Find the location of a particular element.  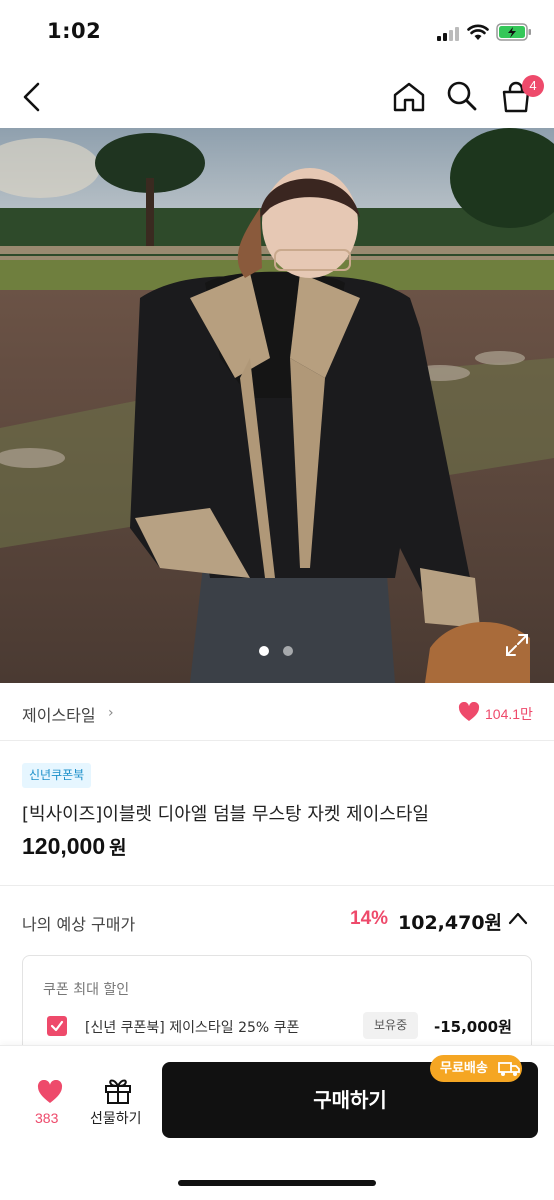

top-navigation is located at coordinates (277, 97).